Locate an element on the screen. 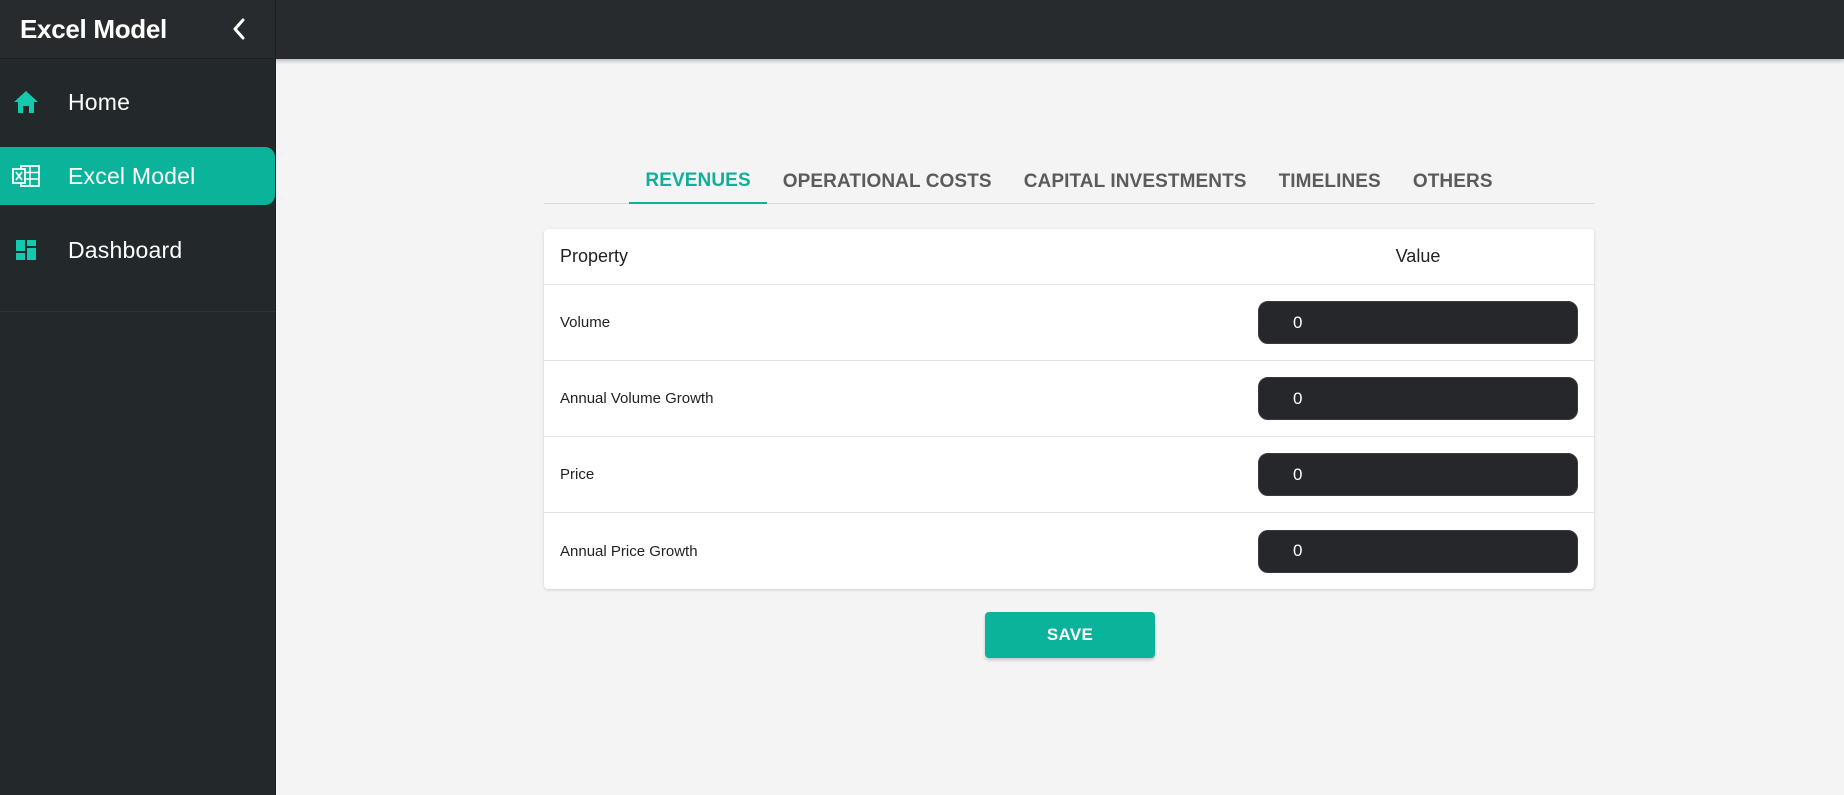  property-label-volume: Volume is located at coordinates (585, 322).